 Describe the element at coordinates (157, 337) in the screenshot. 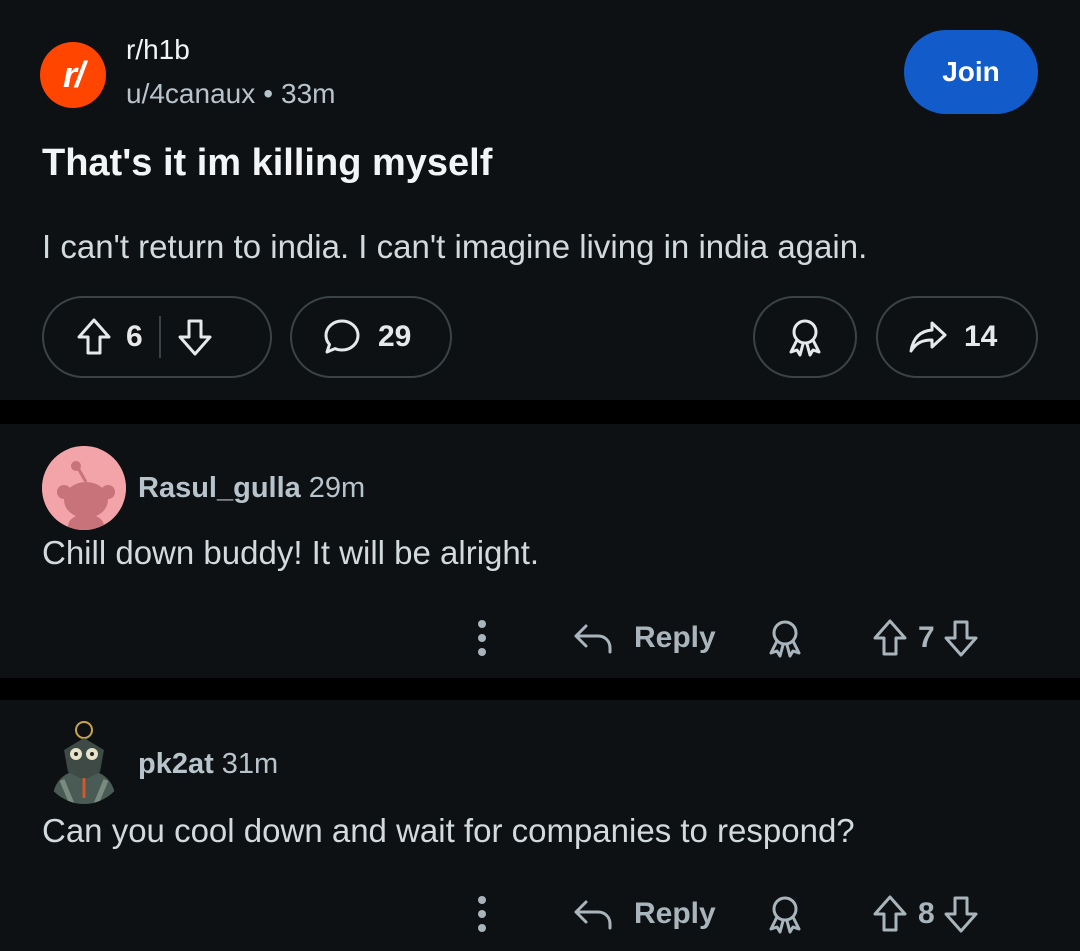

I see `vote-bar: 6` at that location.